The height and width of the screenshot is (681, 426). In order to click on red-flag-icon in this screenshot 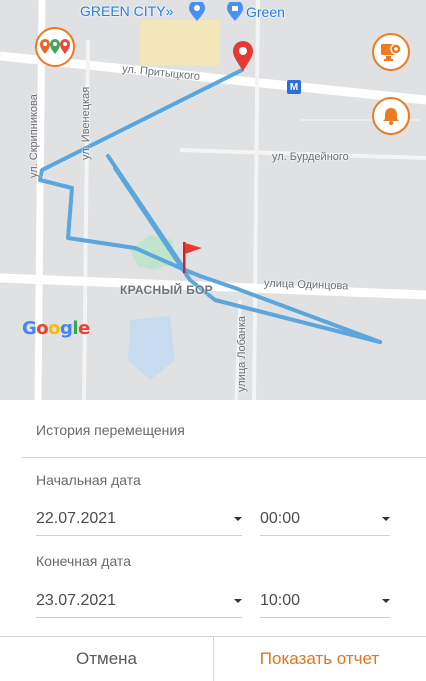, I will do `click(193, 257)`.